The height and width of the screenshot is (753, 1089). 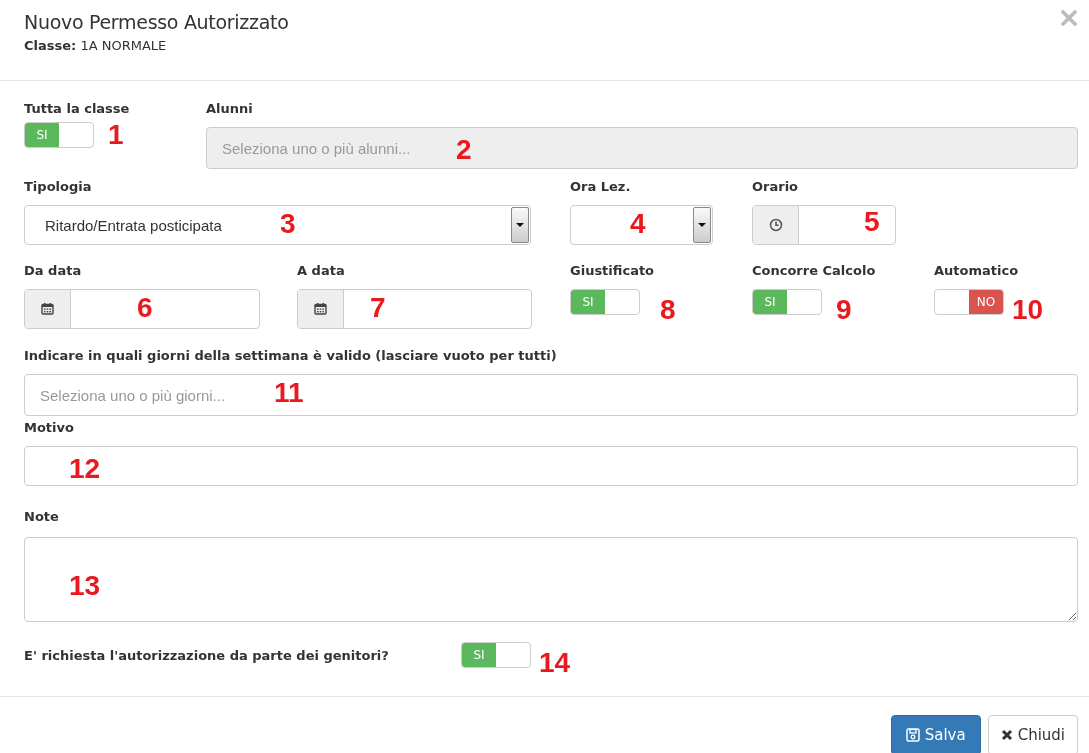 I want to click on field-label: A data, so click(x=321, y=271).